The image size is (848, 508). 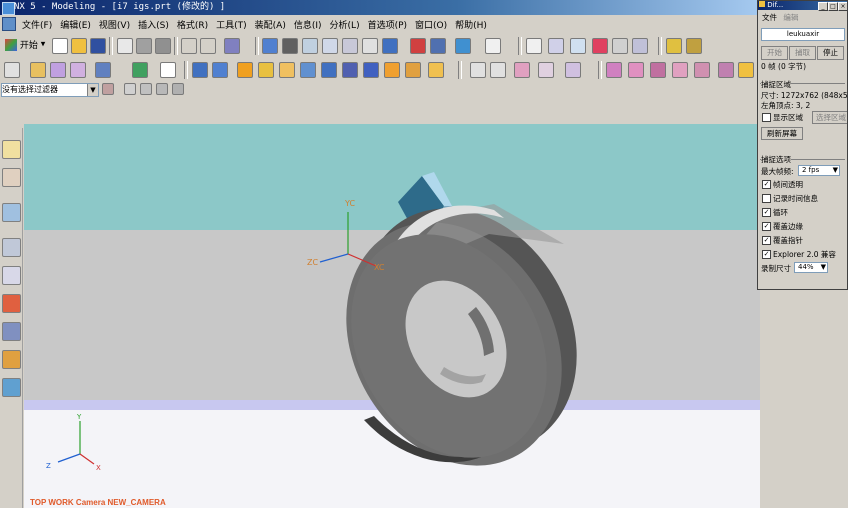 I want to click on assembly-navigator-icon, so click(x=11, y=149).